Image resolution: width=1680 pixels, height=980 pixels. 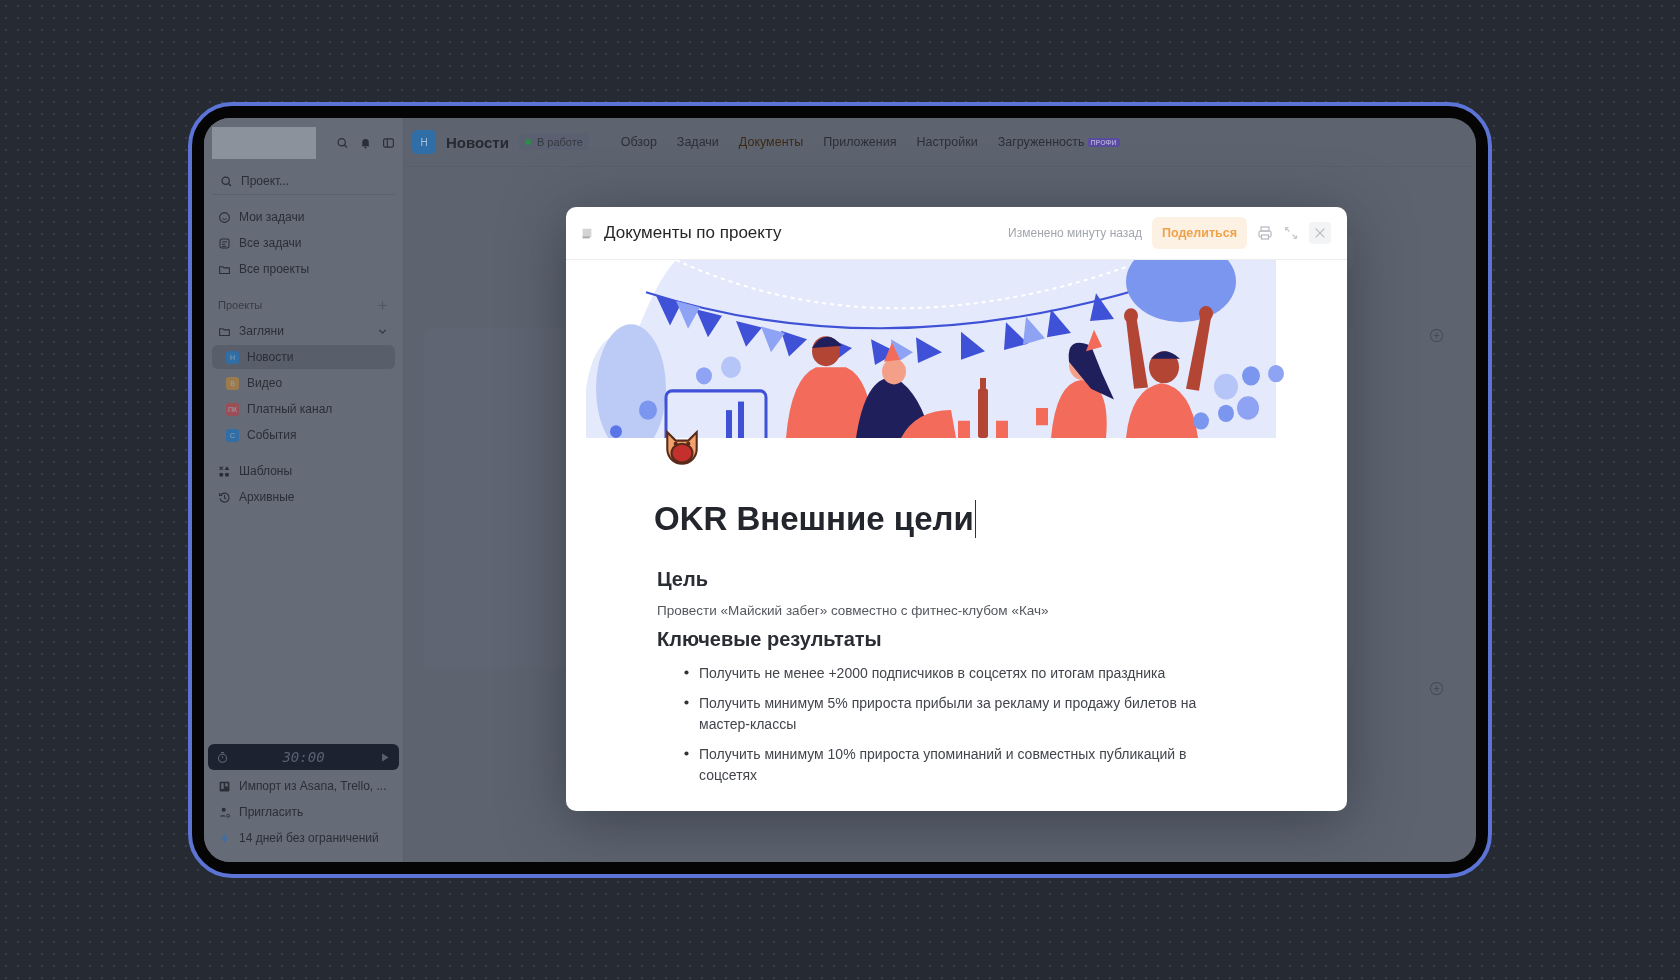 What do you see at coordinates (638, 142) in the screenshot?
I see `nav-tab: Обзор` at bounding box center [638, 142].